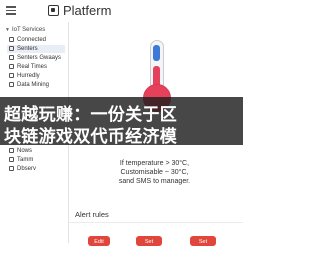 This screenshot has height=257, width=320. Describe the element at coordinates (39, 58) in the screenshot. I see `sidebar-item-label: Senters Gwaays` at that location.